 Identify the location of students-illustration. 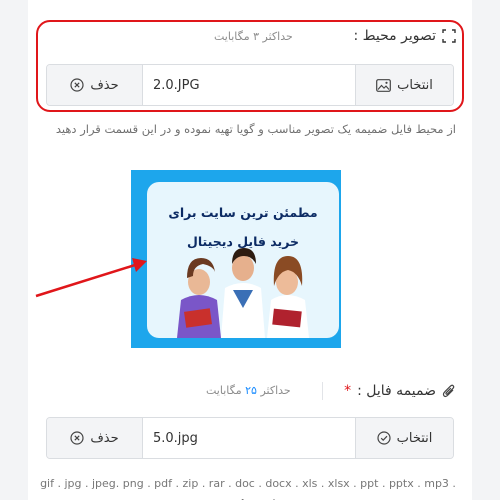
(243, 293).